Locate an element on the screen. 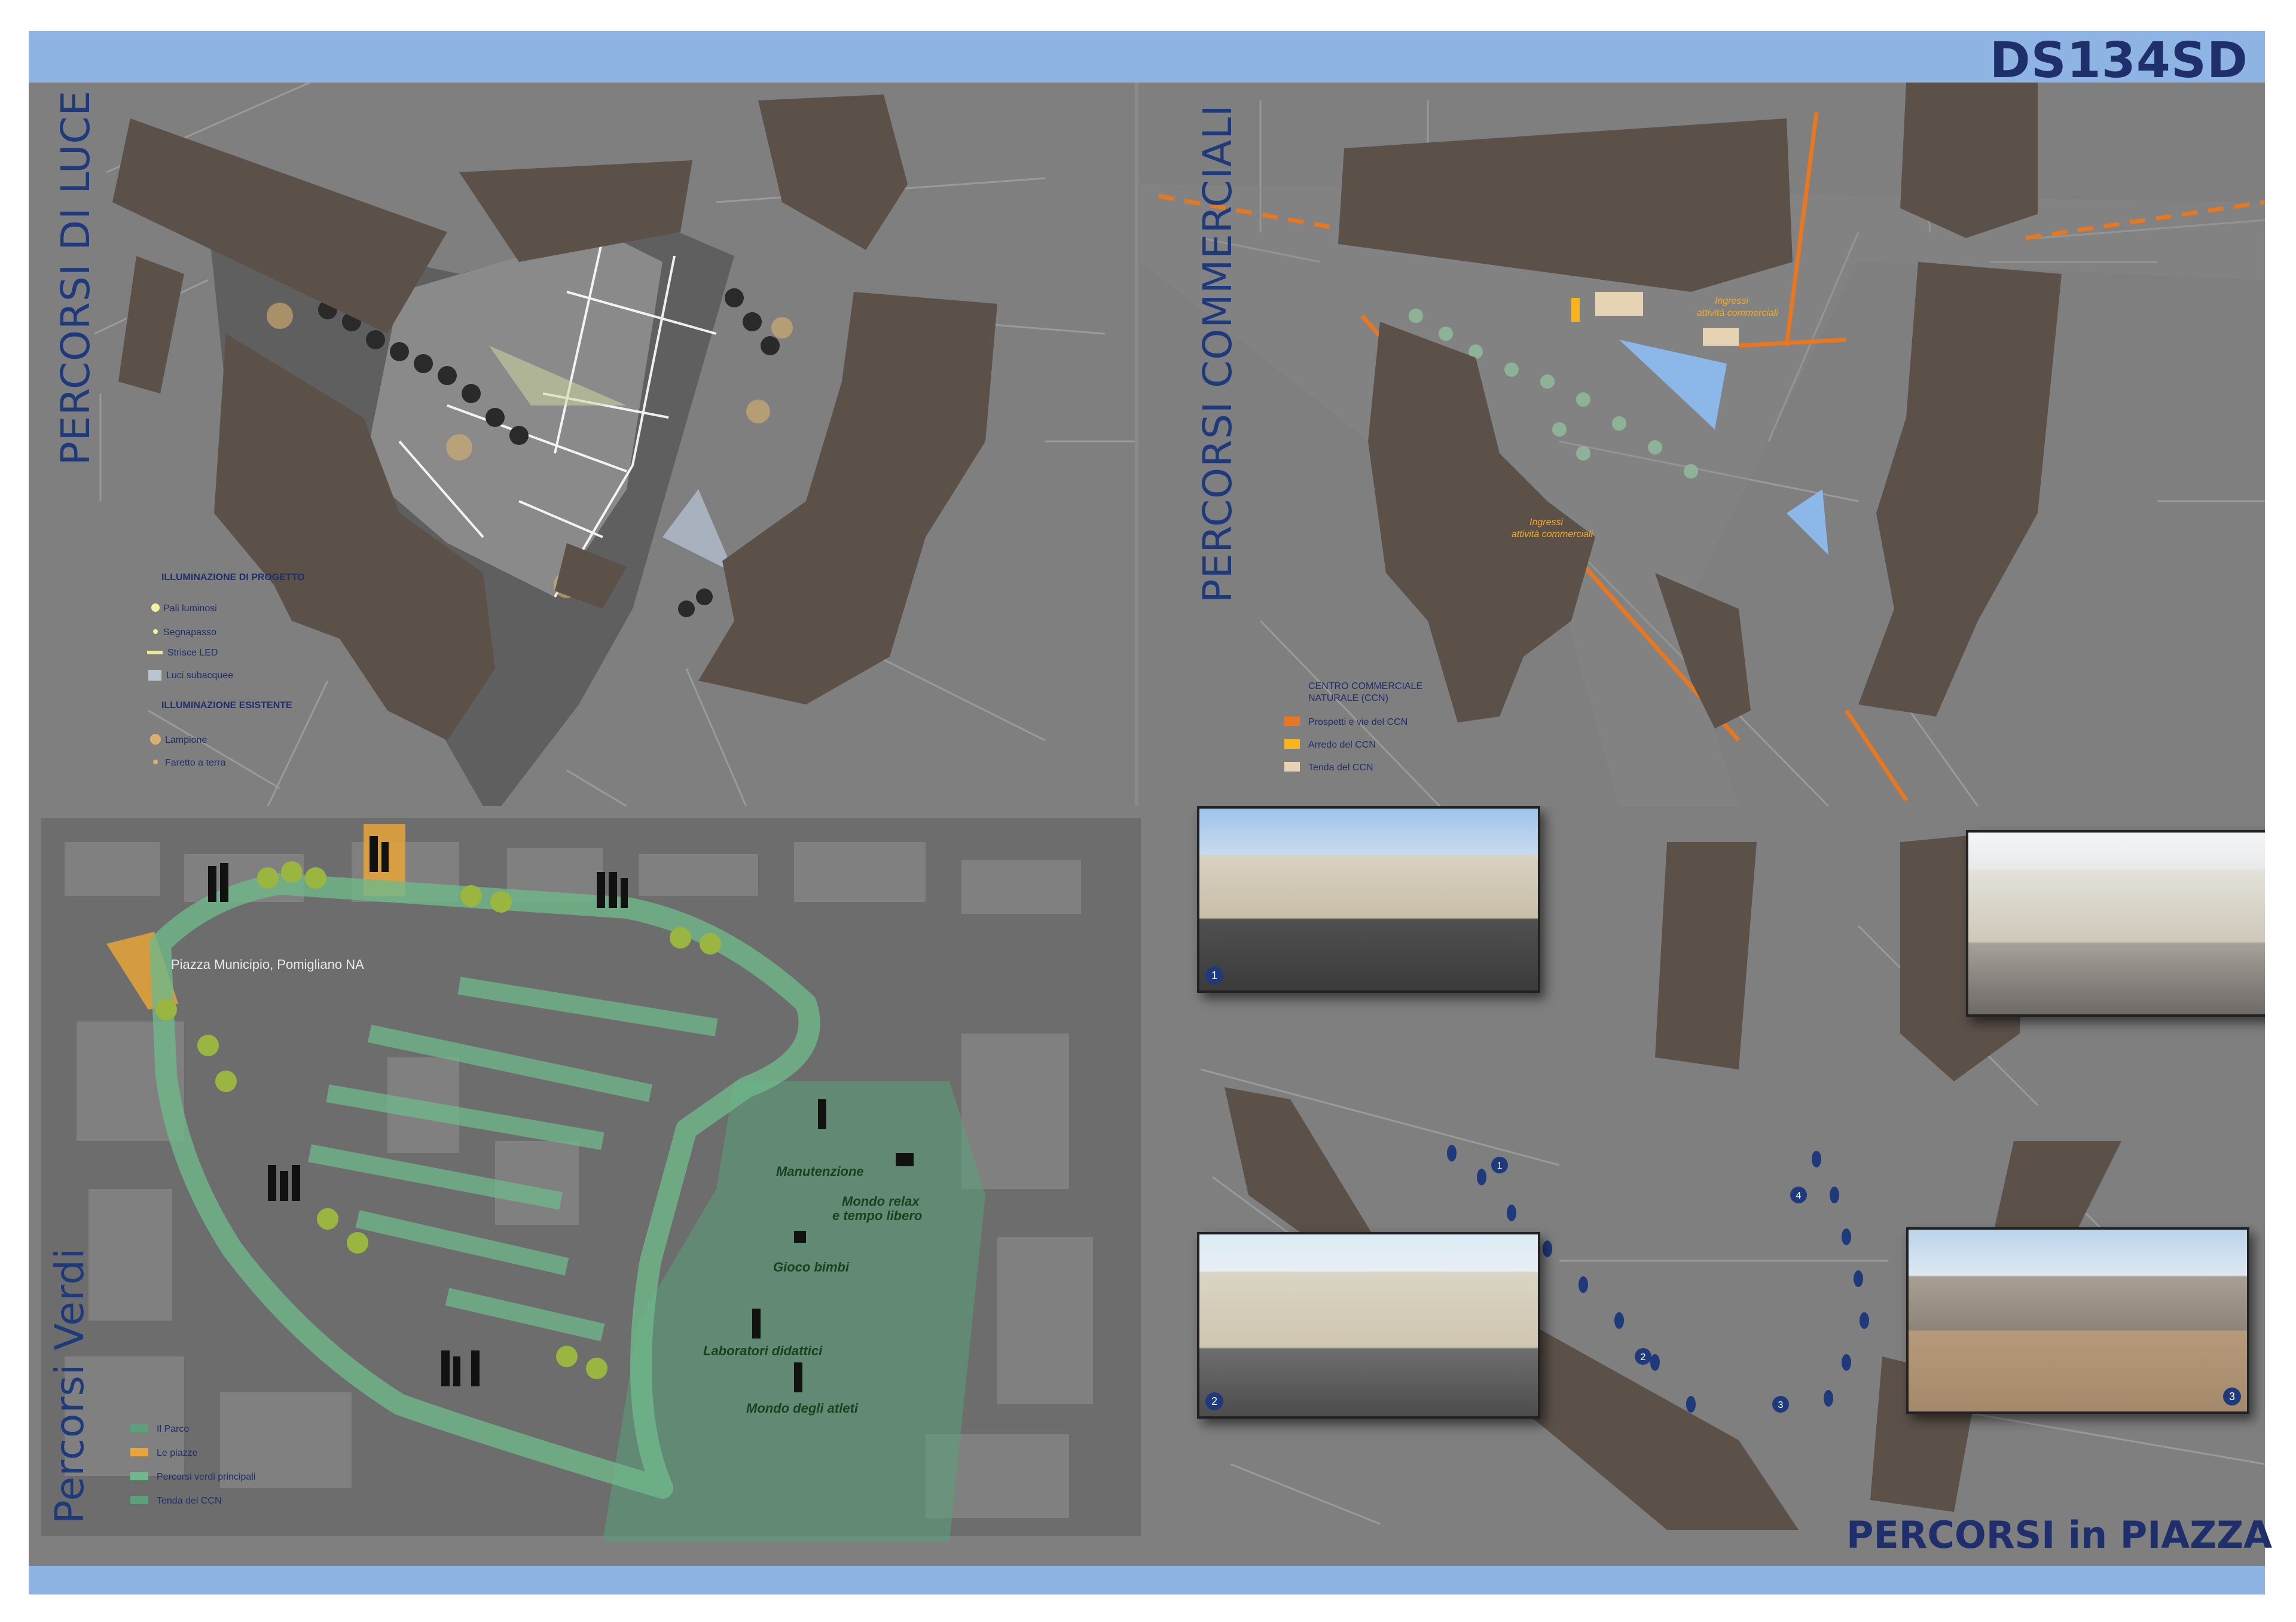  svg-text: e tempo libero is located at coordinates (877, 1215).